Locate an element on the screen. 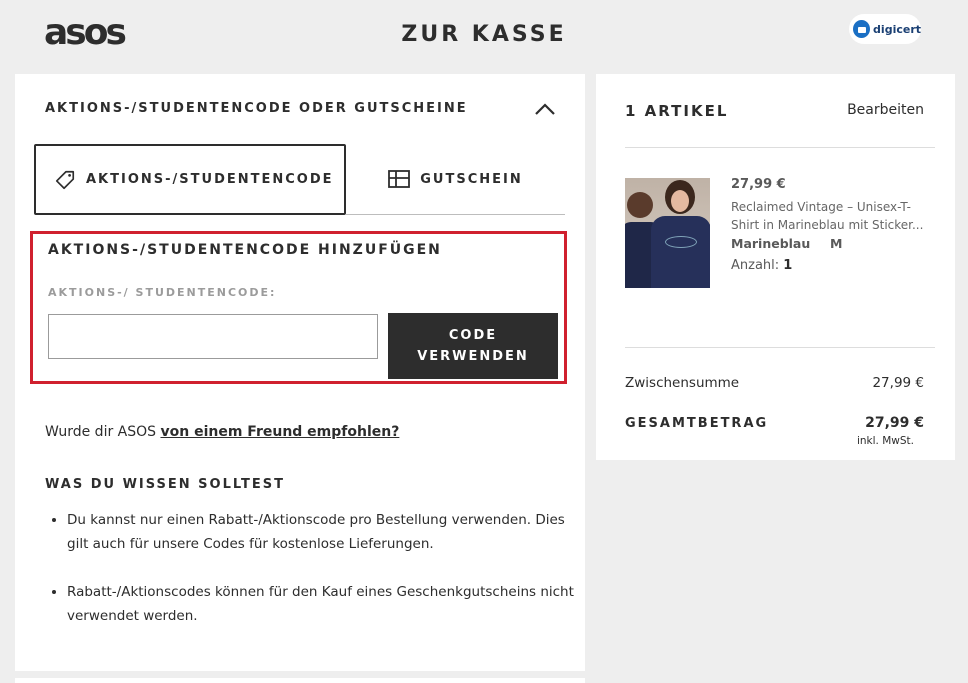 The width and height of the screenshot is (968, 683). tab-voucher-label: GUTSCHEIN is located at coordinates (471, 179).